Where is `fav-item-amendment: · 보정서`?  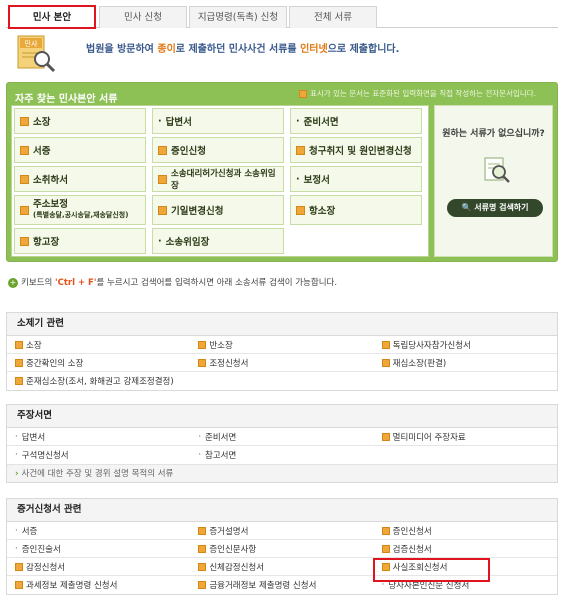 fav-item-amendment: · 보정서 is located at coordinates (356, 179).